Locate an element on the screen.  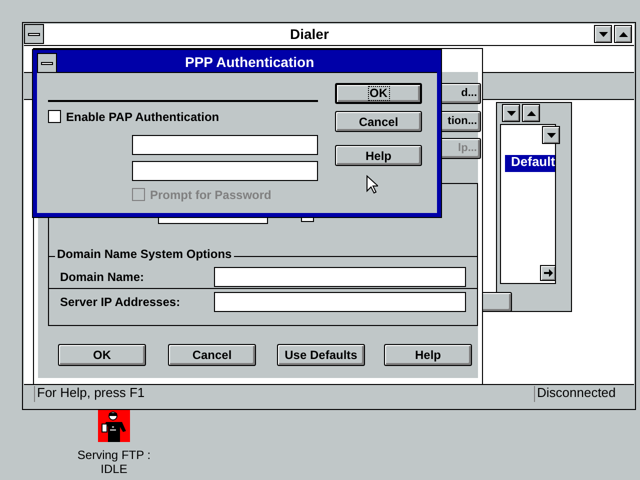
mouse-cursor is located at coordinates (372, 184).